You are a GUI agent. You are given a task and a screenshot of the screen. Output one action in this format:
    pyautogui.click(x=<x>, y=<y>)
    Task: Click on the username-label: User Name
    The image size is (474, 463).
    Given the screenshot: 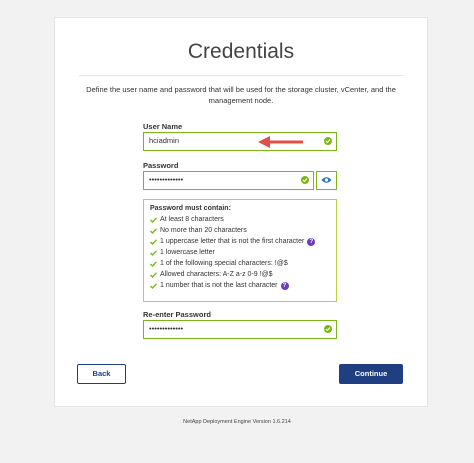 What is the action you would take?
    pyautogui.click(x=163, y=126)
    